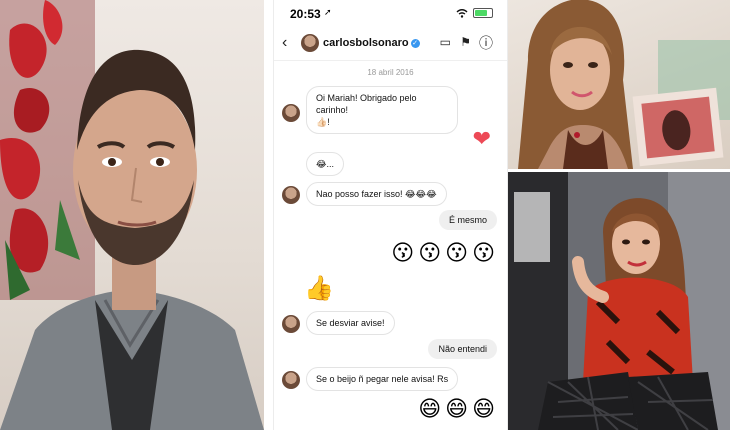 The height and width of the screenshot is (430, 730). I want to click on status-bar: 20:53 ➚, so click(390, 13).